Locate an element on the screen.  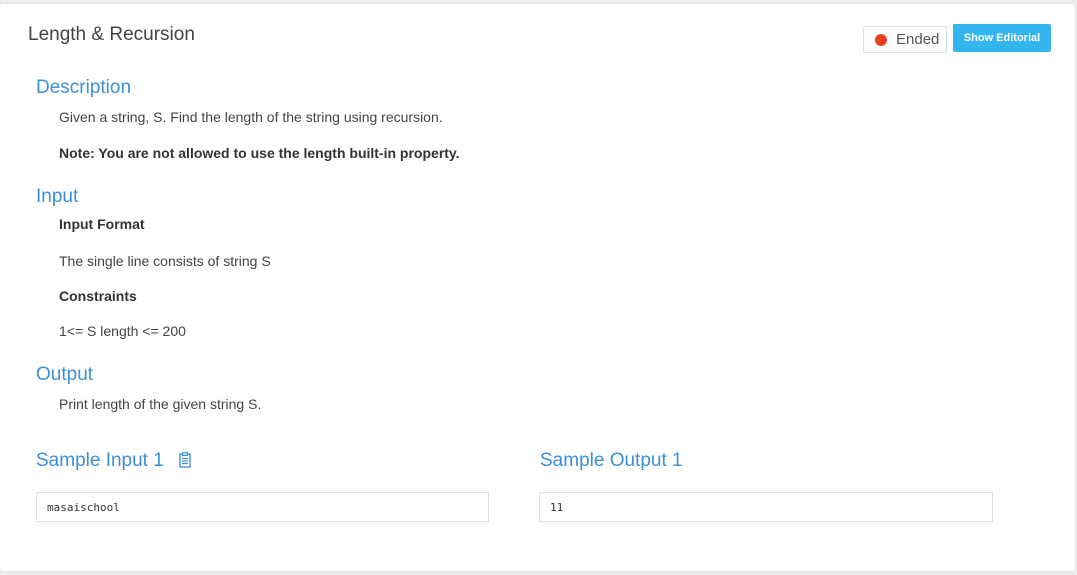
sample-input-heading: Sample Input 1 is located at coordinates (113, 462).